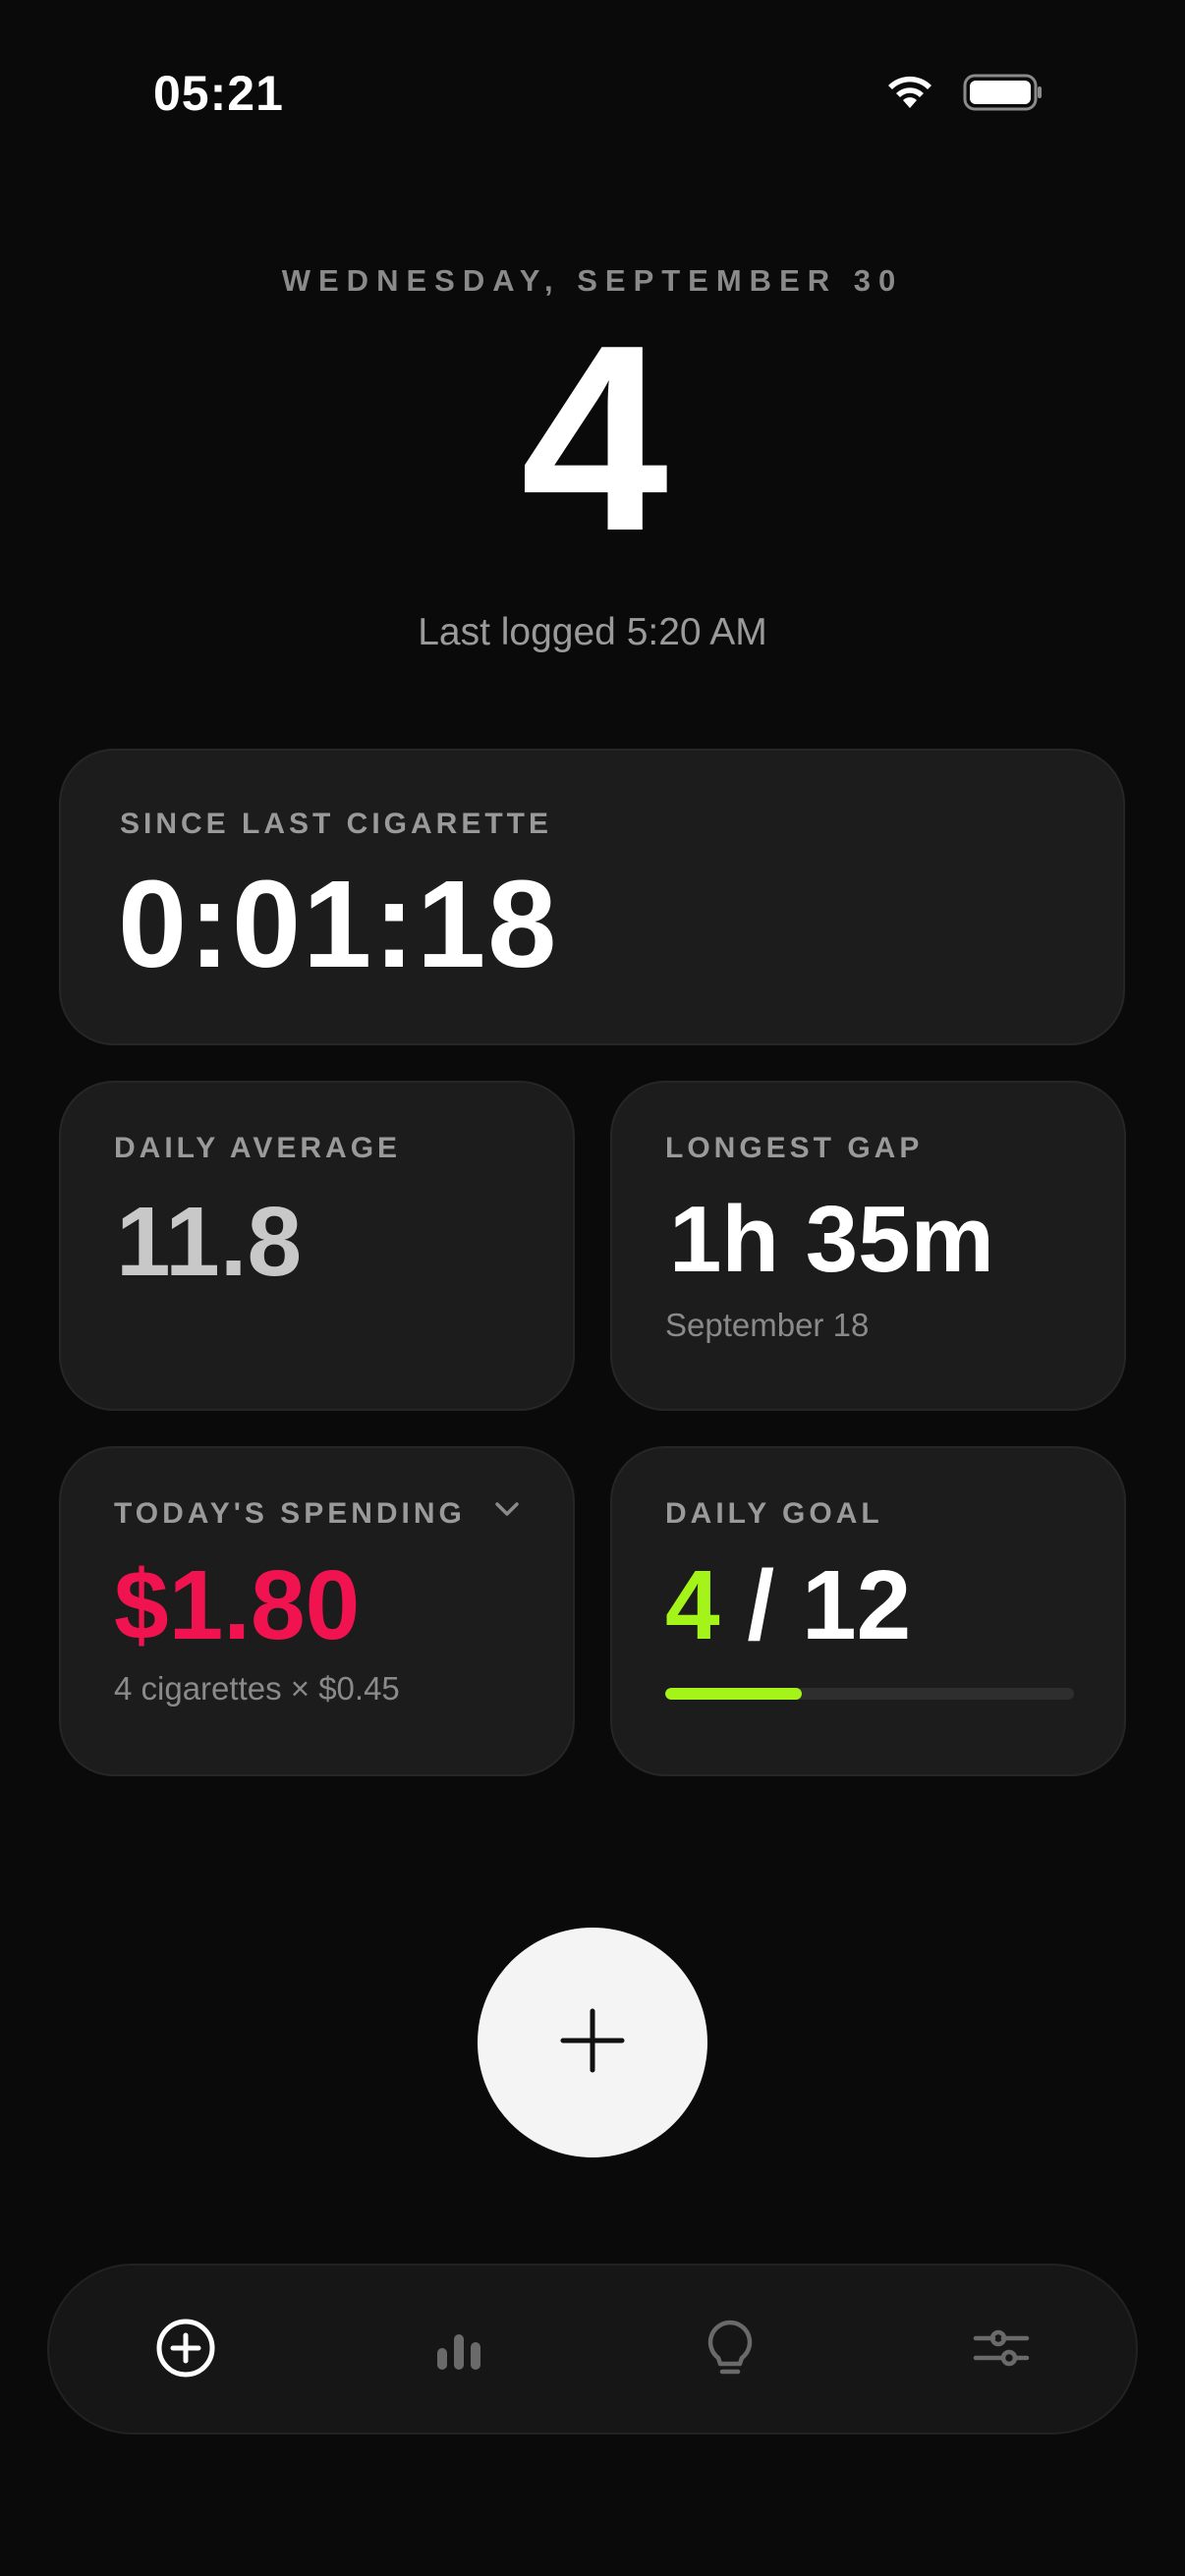  Describe the element at coordinates (910, 92) in the screenshot. I see `wifi-icon` at that location.